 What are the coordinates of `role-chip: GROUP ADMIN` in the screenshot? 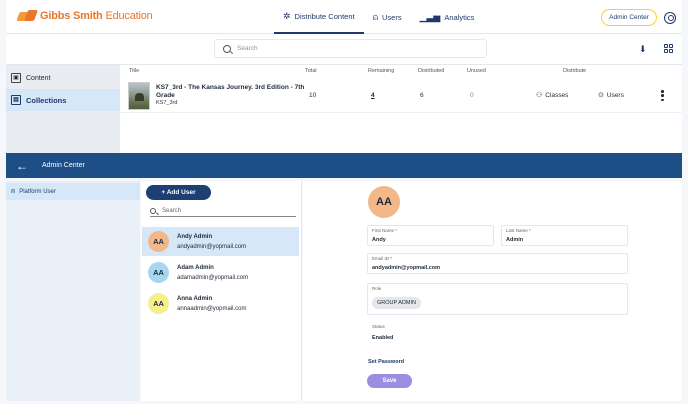 It's located at (397, 303).